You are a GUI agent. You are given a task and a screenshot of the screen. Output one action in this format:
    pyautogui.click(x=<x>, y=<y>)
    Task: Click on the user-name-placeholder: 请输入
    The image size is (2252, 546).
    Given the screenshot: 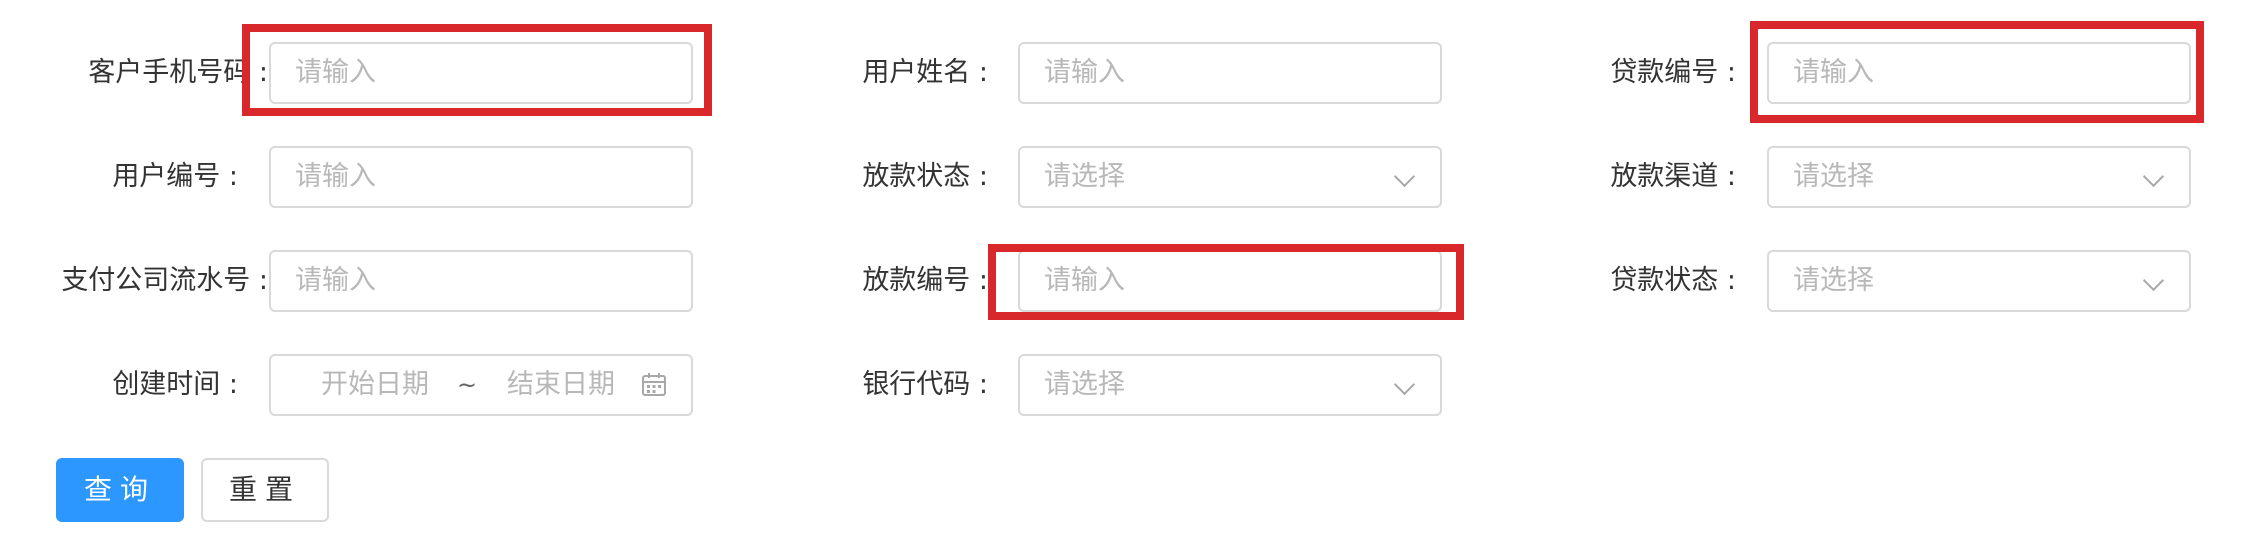 What is the action you would take?
    pyautogui.click(x=1084, y=72)
    